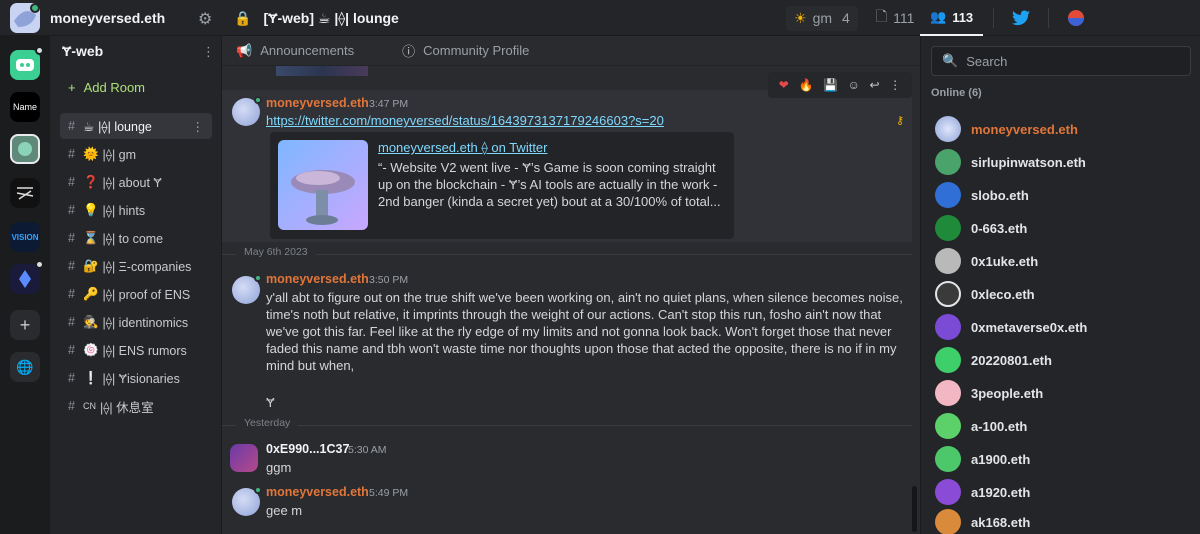  What do you see at coordinates (830, 85) in the screenshot?
I see `save-icon: 💾` at bounding box center [830, 85].